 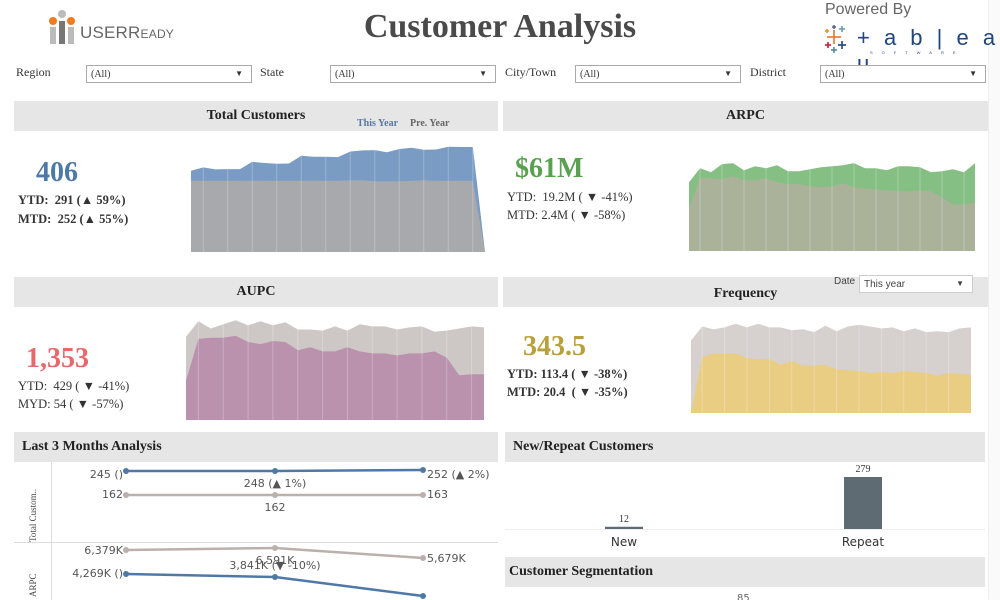 What do you see at coordinates (567, 392) in the screenshot?
I see `frequency-mtd: MTD: 20.4 ( ▼ -35%)` at bounding box center [567, 392].